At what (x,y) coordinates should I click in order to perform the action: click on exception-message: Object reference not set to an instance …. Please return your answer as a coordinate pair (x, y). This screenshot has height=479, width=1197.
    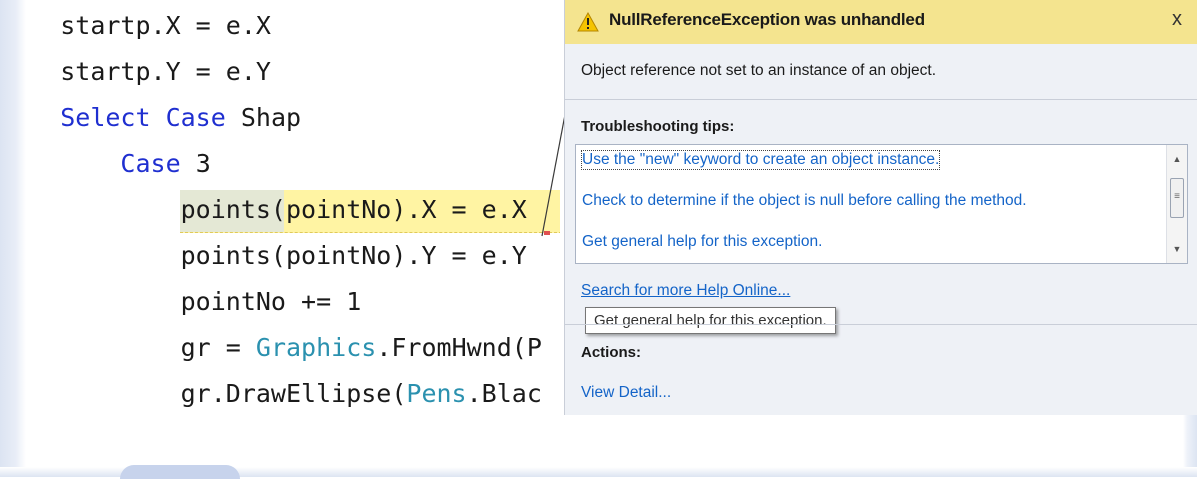
    Looking at the image, I should click on (758, 70).